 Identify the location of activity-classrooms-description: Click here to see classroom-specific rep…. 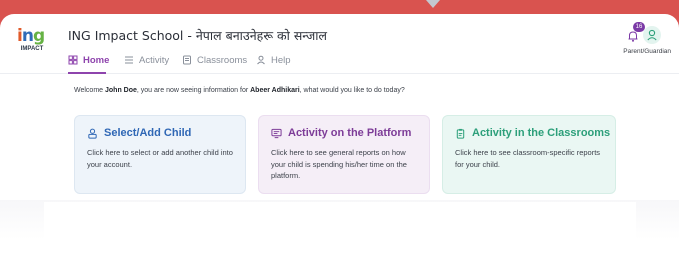
(528, 158).